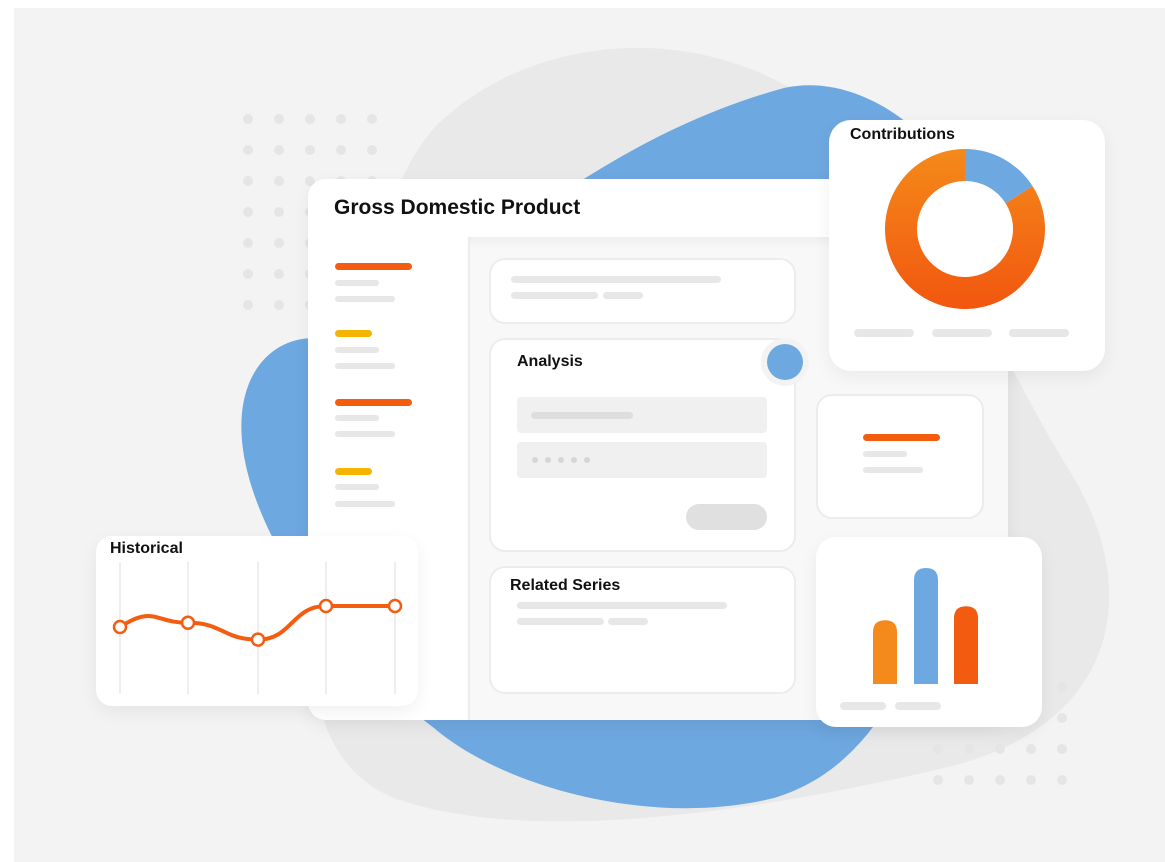 The height and width of the screenshot is (862, 1165). What do you see at coordinates (642, 460) in the screenshot?
I see `analysis-password-field` at bounding box center [642, 460].